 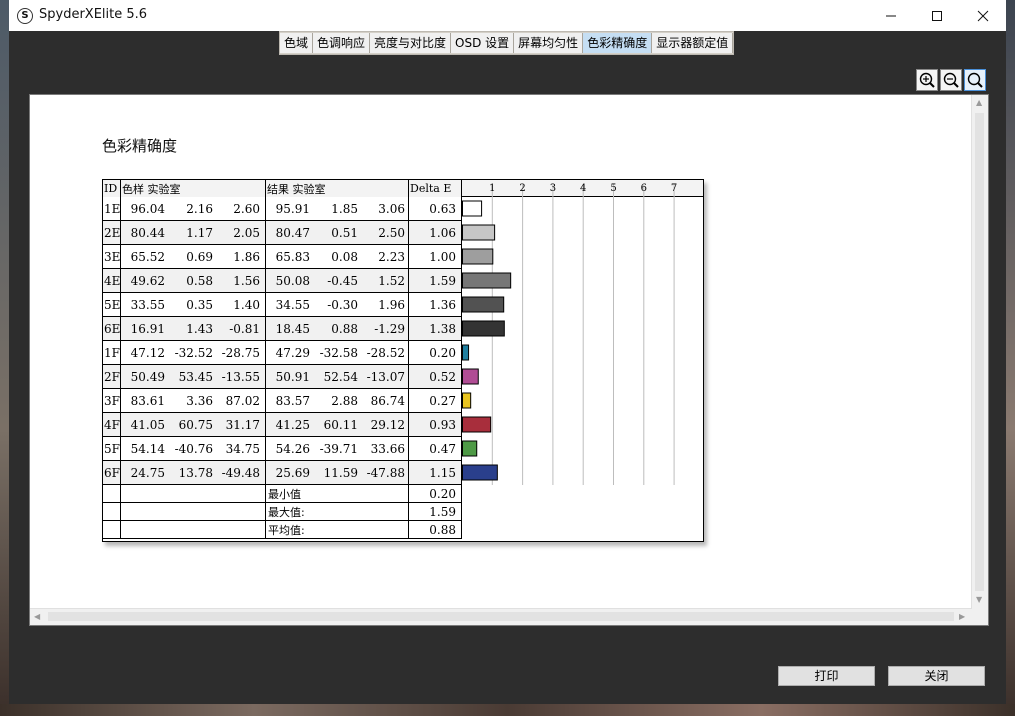 What do you see at coordinates (147, 328) in the screenshot?
I see `sample-lab-value: 16.91` at bounding box center [147, 328].